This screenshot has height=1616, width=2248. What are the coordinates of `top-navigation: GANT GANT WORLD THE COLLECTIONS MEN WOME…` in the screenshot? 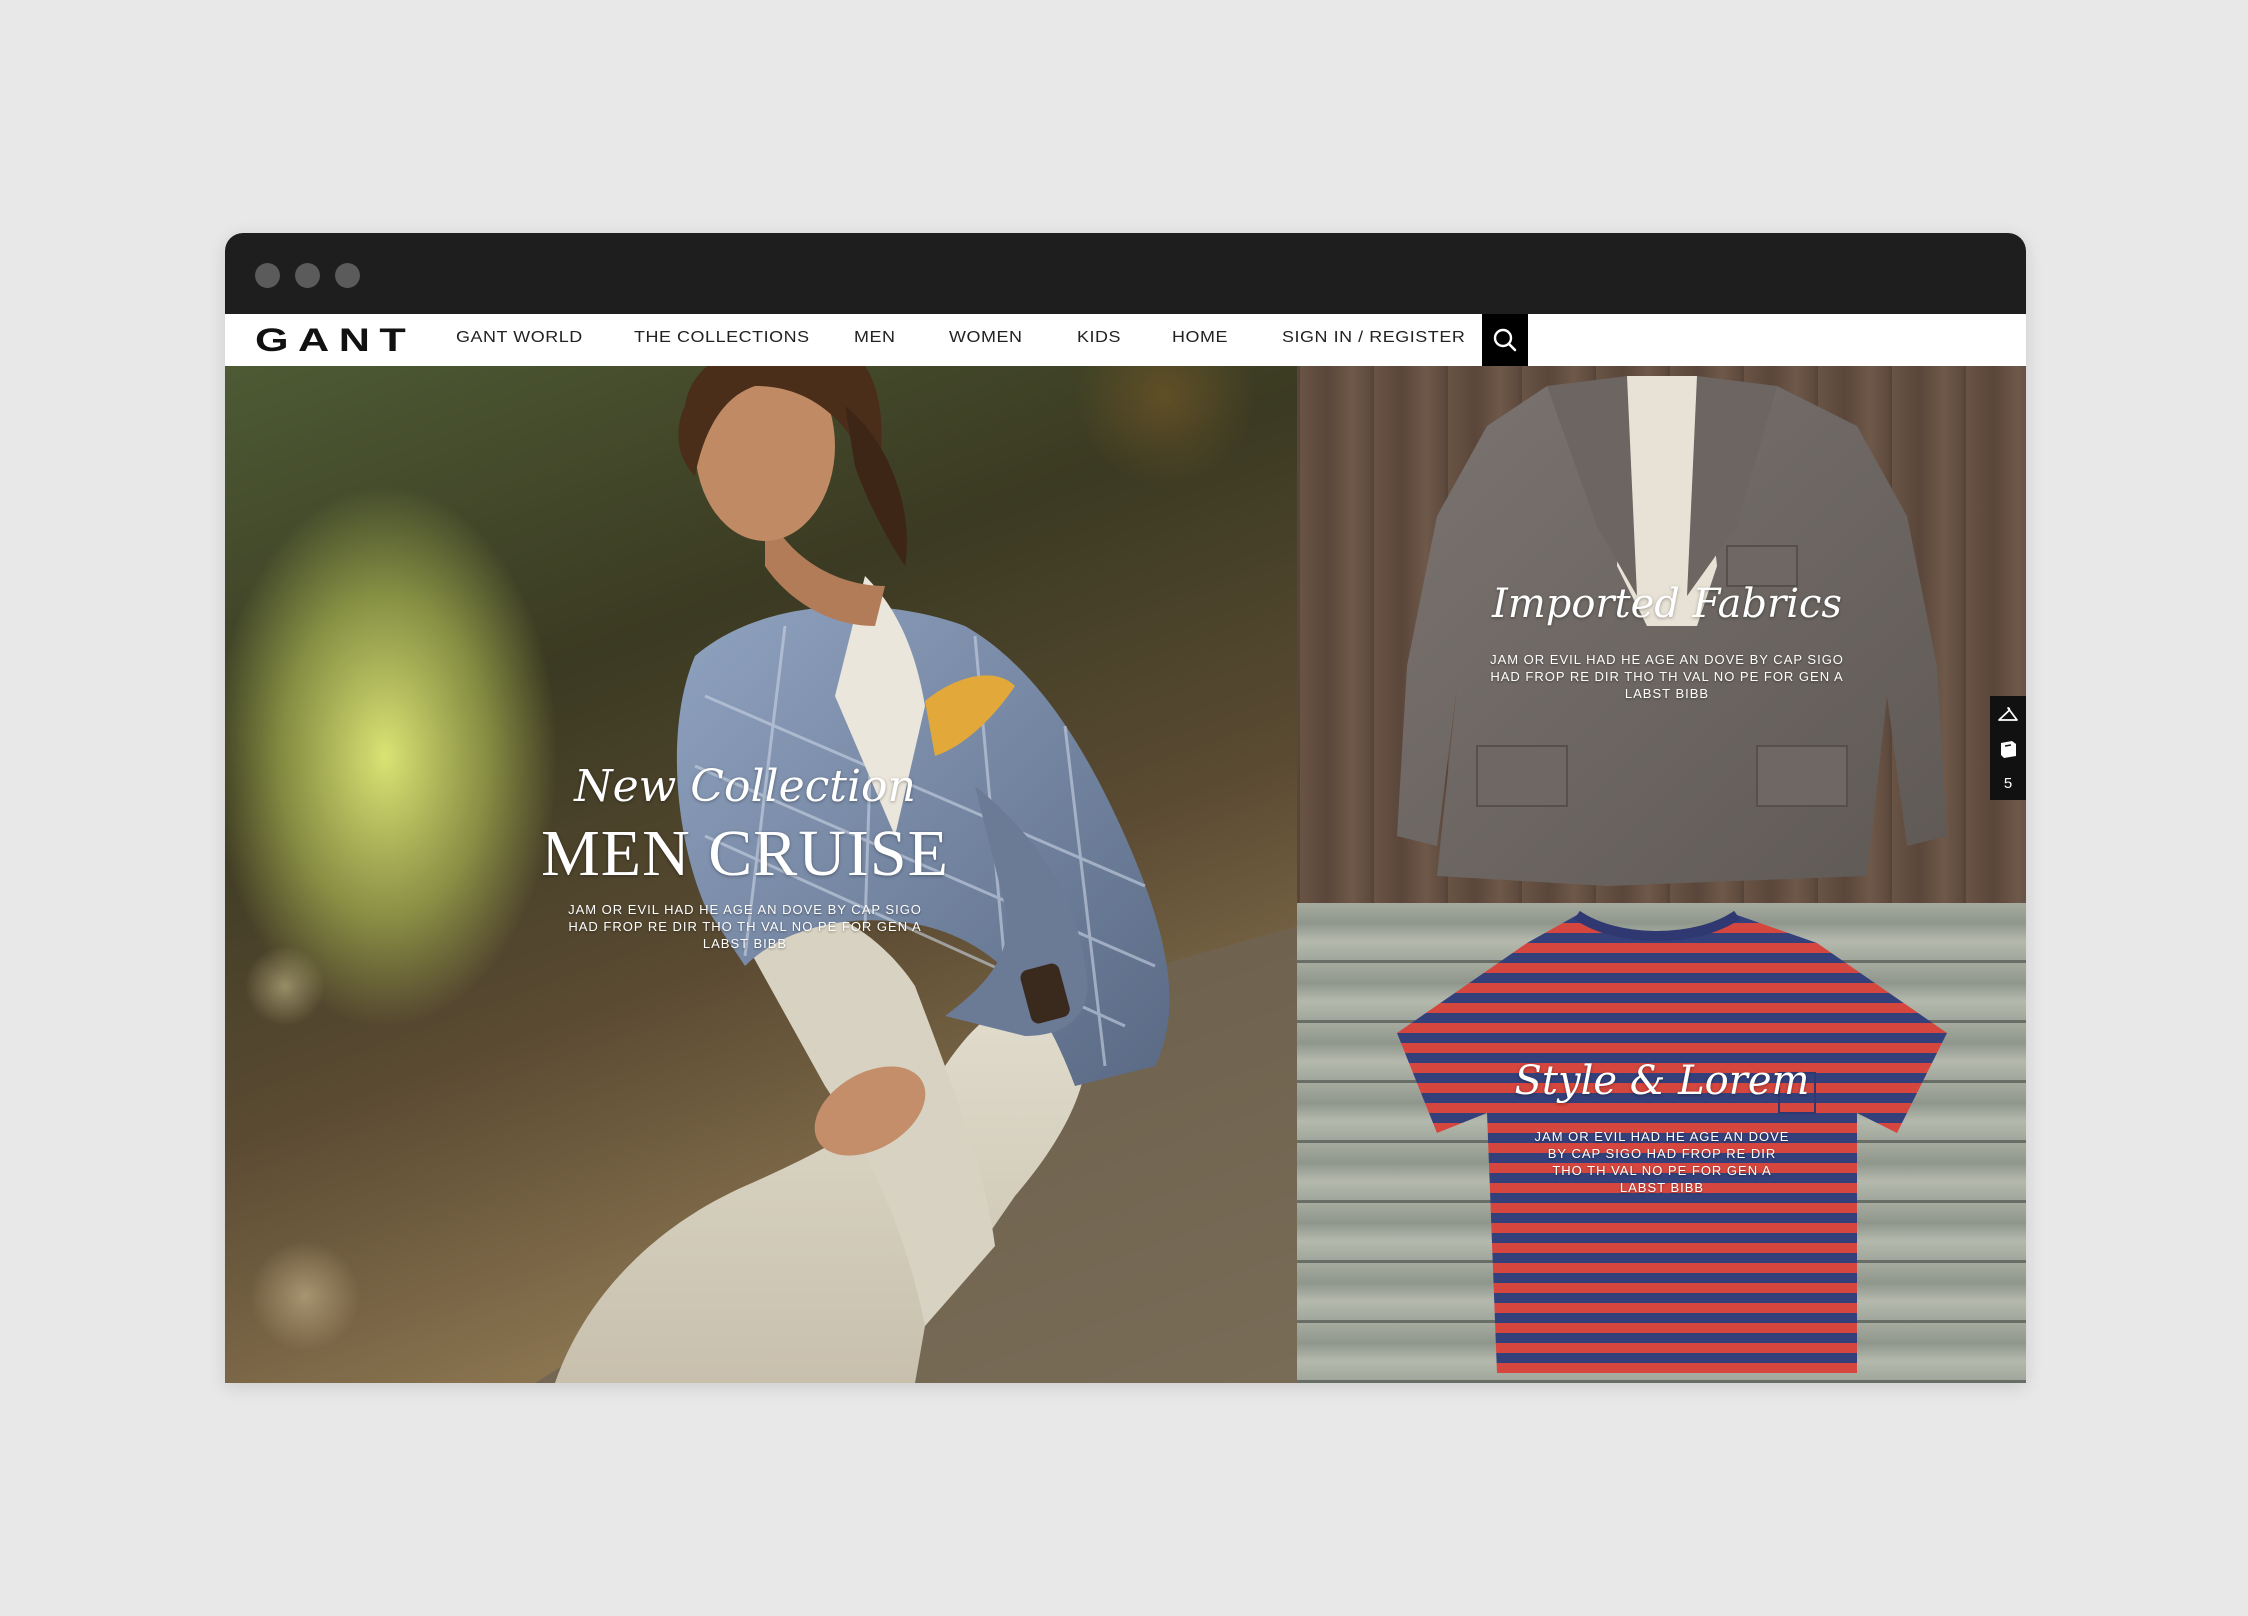 It's located at (853, 340).